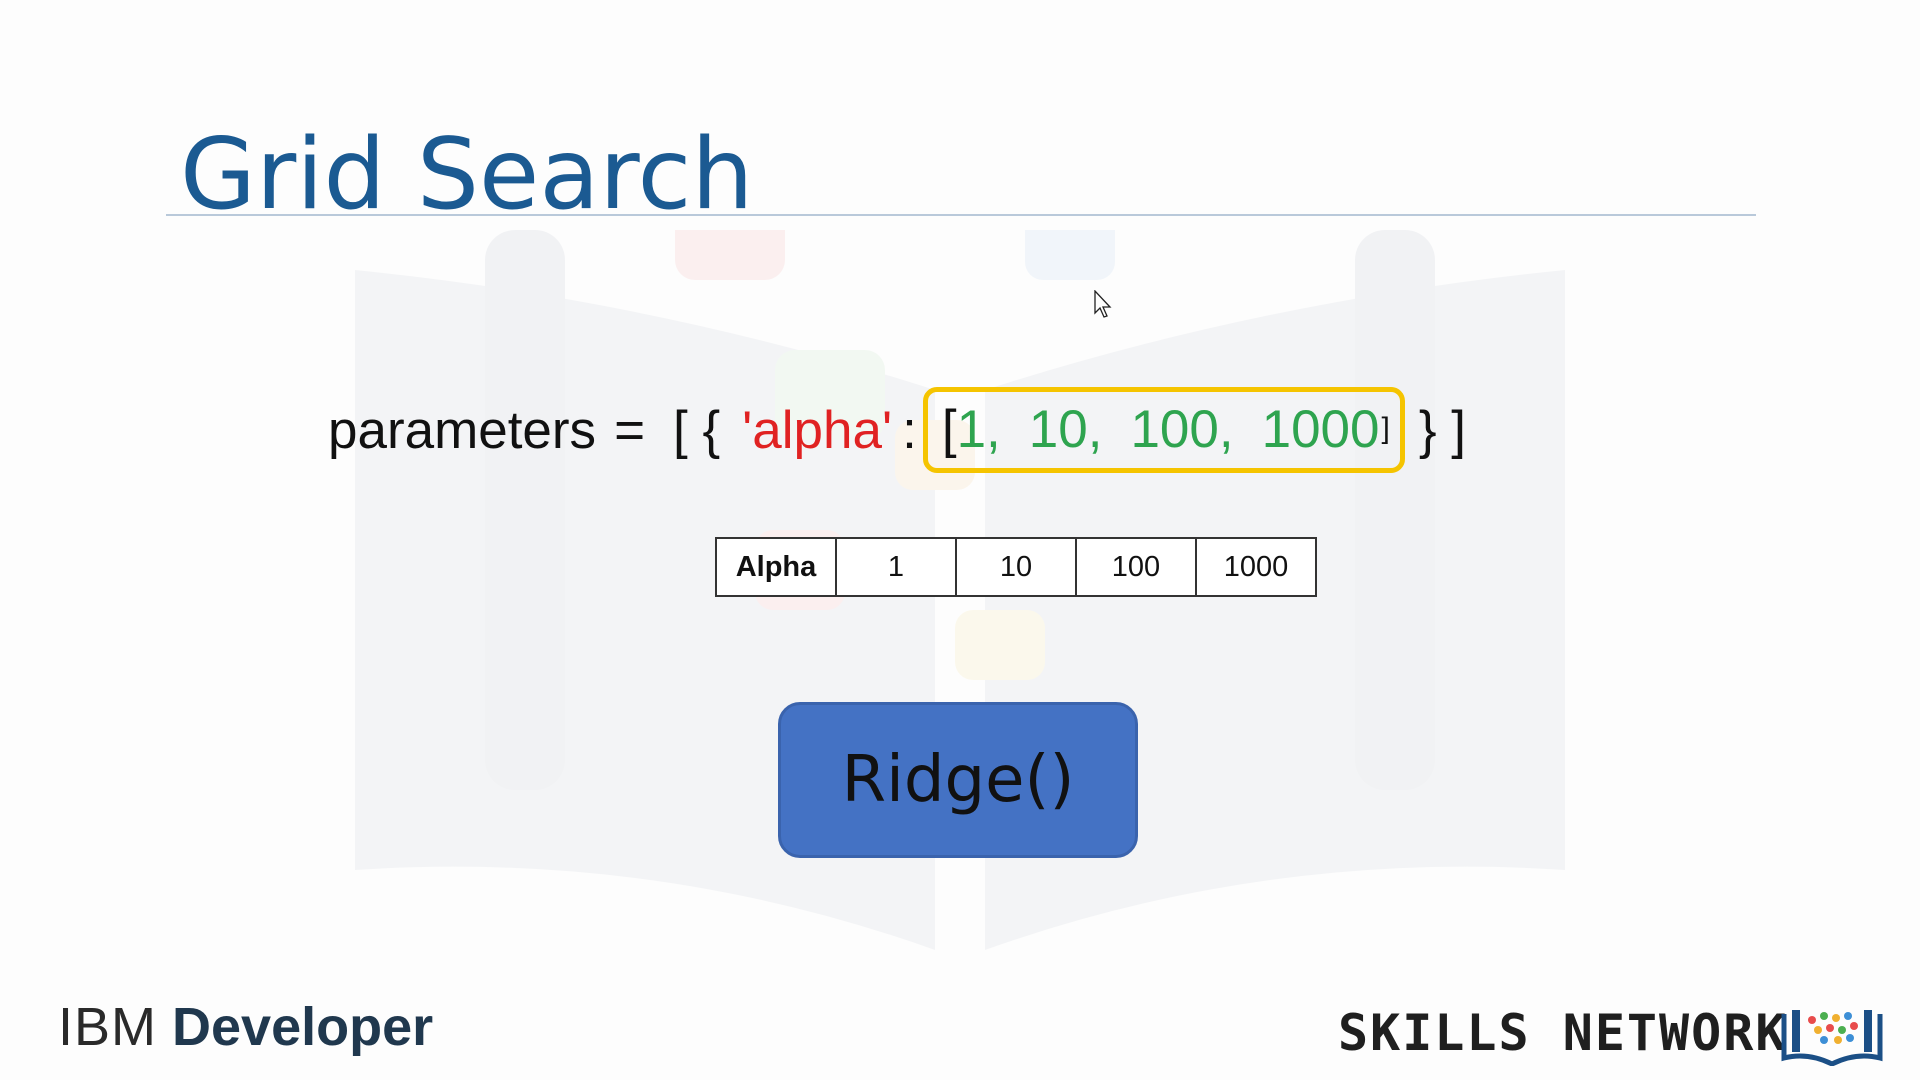 The image size is (1920, 1080). Describe the element at coordinates (1320, 429) in the screenshot. I see `alpha-value: 1000` at that location.